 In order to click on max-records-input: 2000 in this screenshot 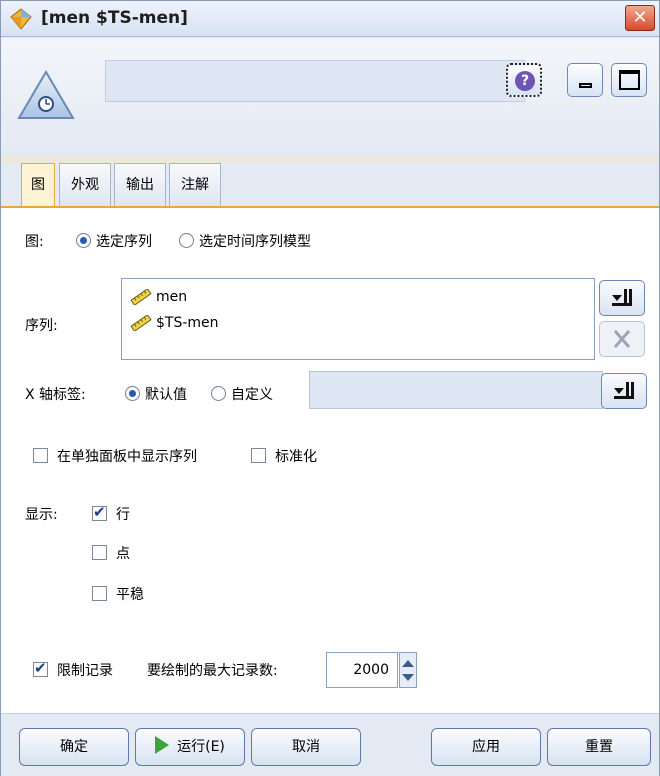, I will do `click(362, 670)`.